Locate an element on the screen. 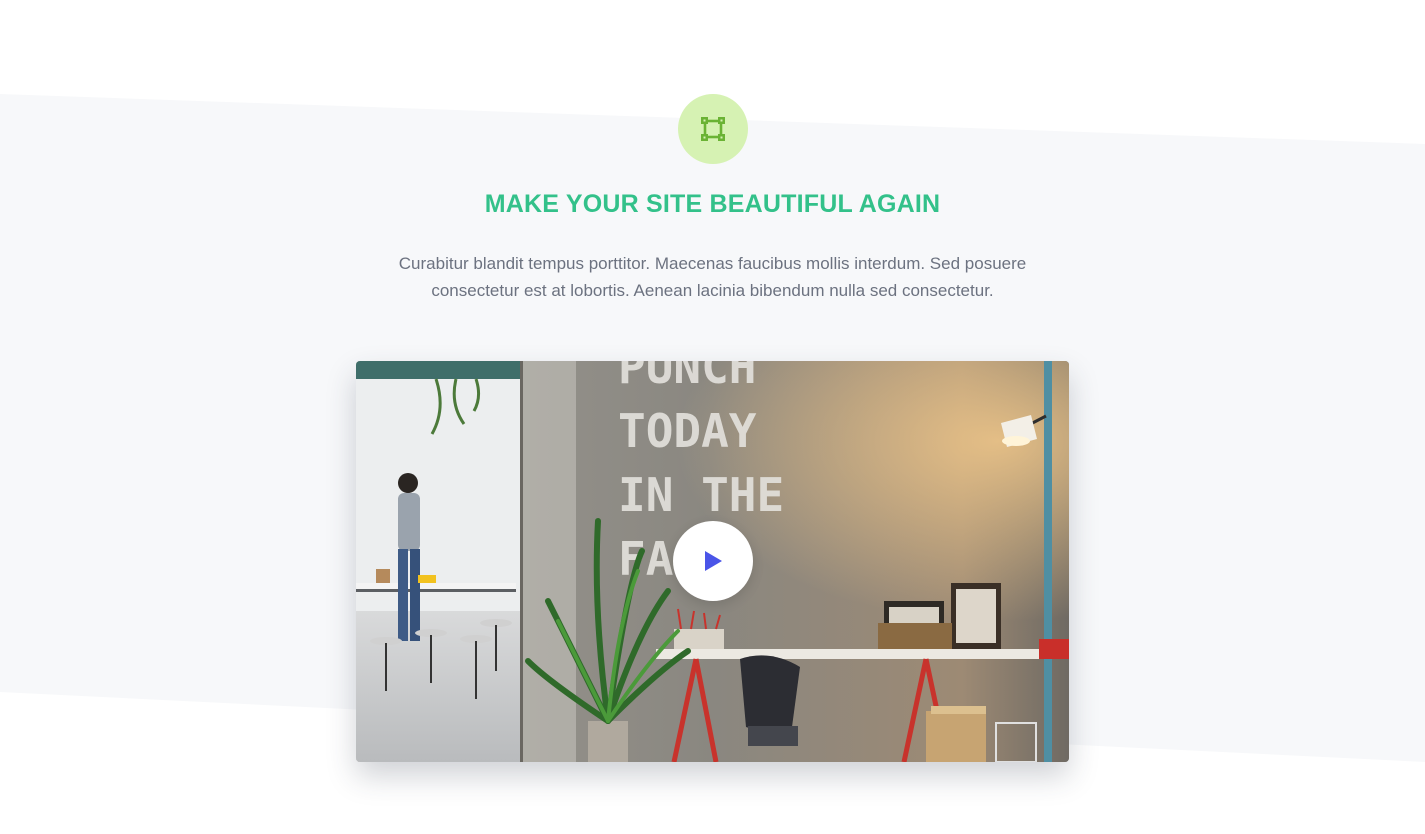 Image resolution: width=1425 pixels, height=834 pixels. feature-icon-badge is located at coordinates (713, 129).